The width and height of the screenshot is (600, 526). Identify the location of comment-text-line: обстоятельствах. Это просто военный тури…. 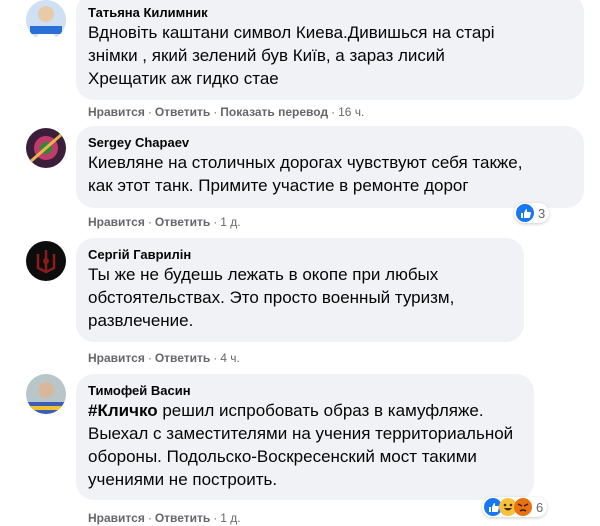
(271, 297).